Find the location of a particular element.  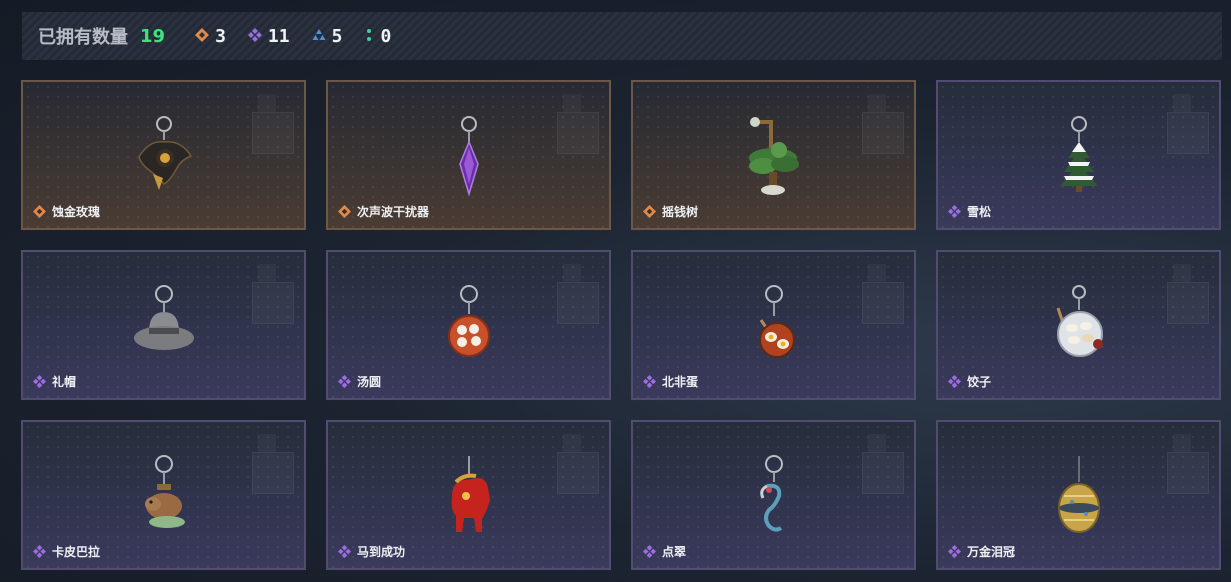

golden-crown-charm-icon is located at coordinates (1078, 494).